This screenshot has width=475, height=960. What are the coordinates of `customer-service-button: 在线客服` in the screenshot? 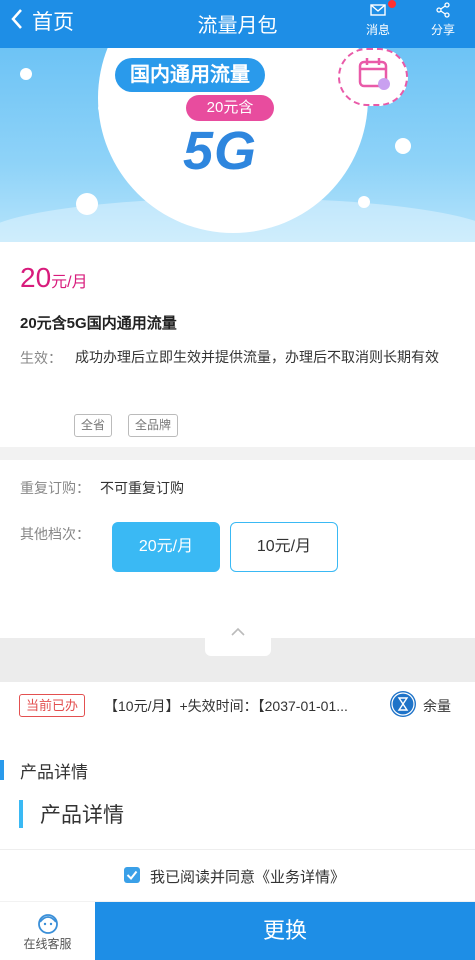 It's located at (47, 931).